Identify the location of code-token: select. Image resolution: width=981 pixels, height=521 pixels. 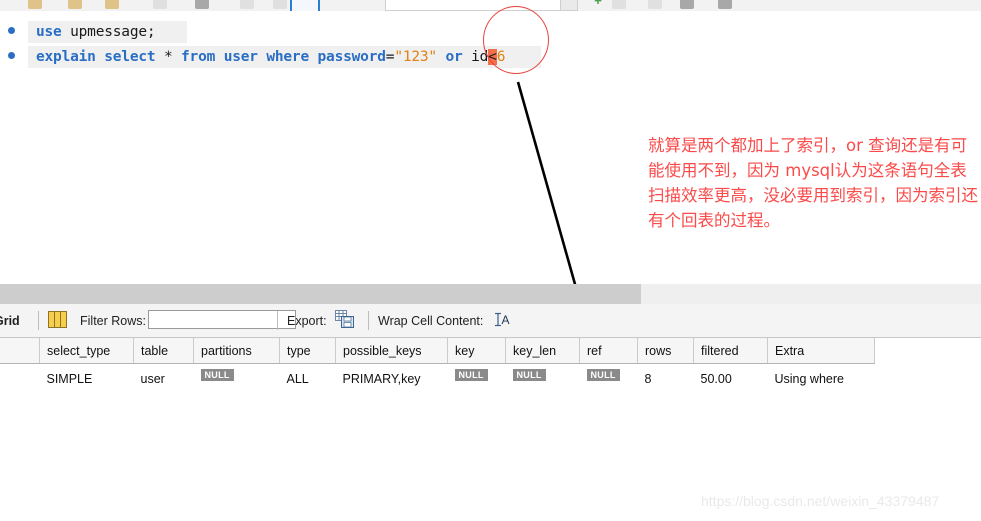
(130, 57).